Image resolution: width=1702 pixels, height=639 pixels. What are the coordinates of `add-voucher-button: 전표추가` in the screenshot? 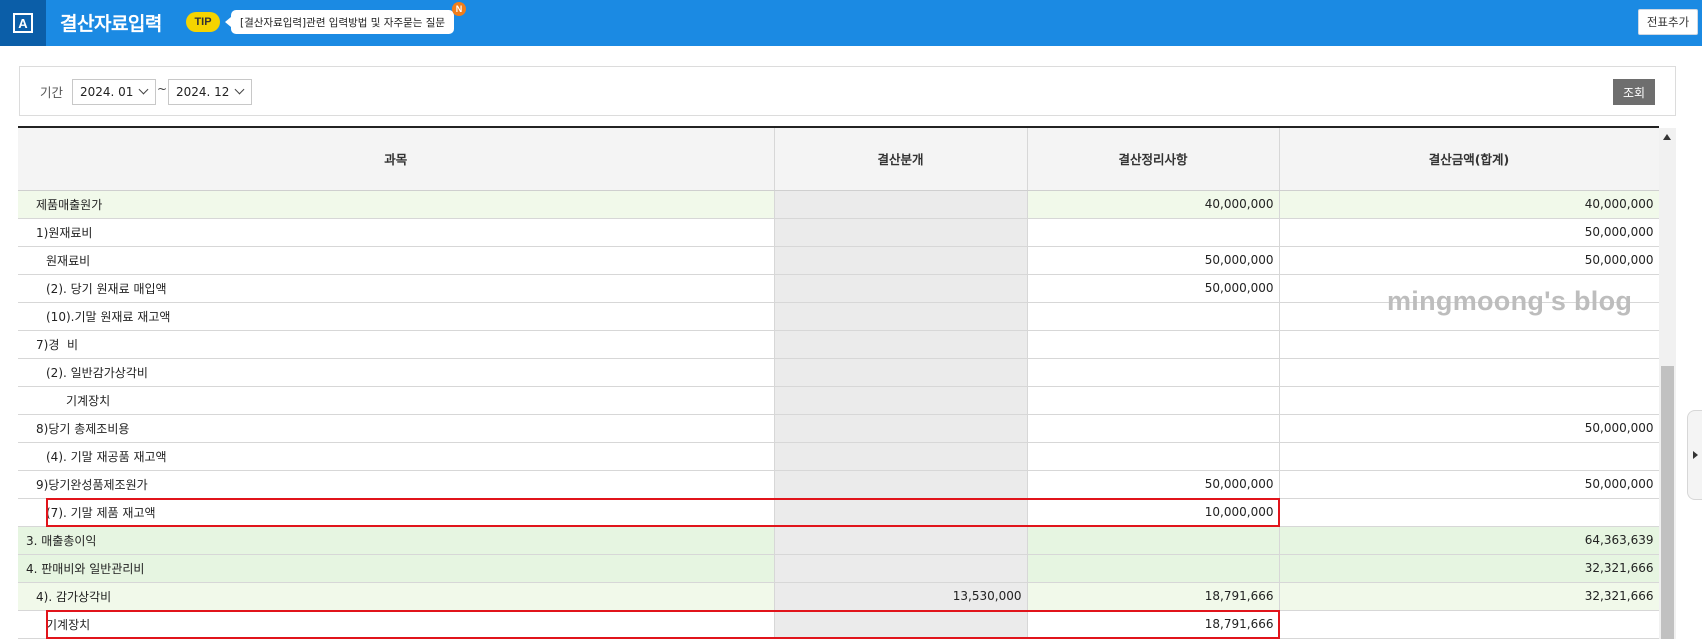 It's located at (1668, 22).